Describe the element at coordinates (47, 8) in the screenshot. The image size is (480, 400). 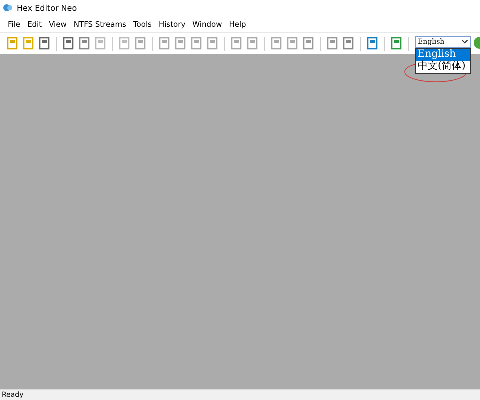
I see `window-title: Hex Editor Neo` at that location.